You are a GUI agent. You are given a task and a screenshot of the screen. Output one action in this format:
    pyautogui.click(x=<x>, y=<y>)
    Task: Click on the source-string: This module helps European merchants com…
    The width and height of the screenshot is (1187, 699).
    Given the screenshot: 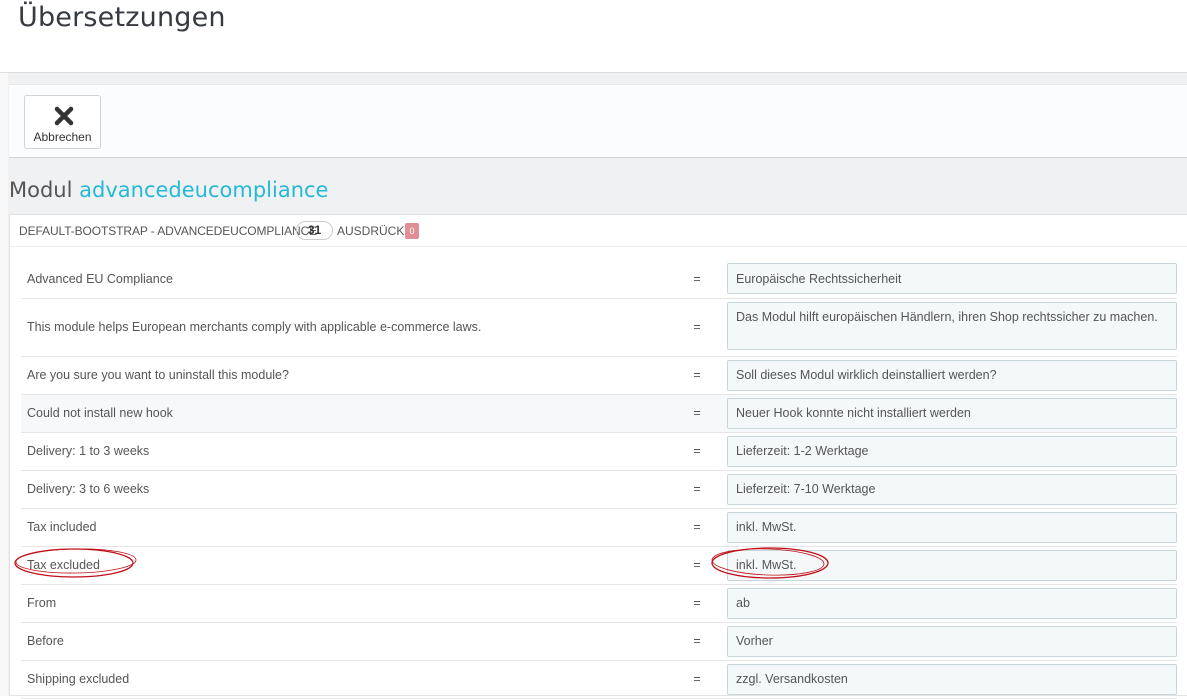 What is the action you would take?
    pyautogui.click(x=344, y=327)
    